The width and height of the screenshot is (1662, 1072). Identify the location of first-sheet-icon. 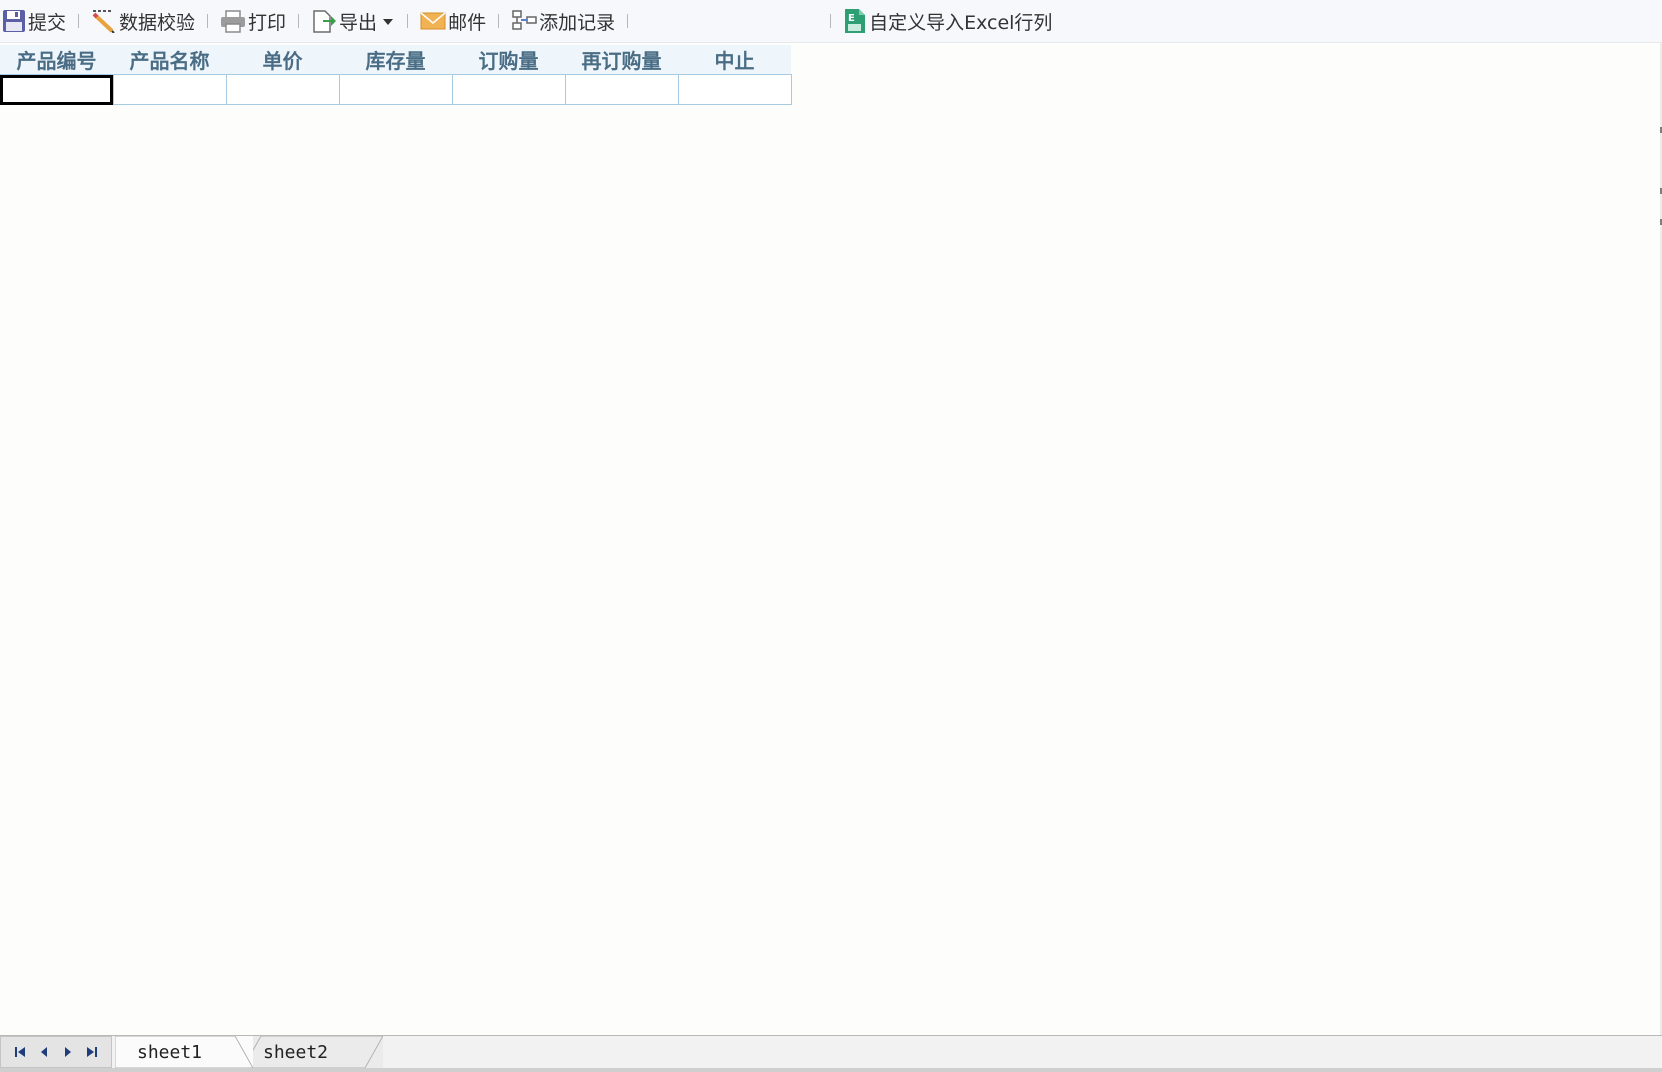
(20, 1052).